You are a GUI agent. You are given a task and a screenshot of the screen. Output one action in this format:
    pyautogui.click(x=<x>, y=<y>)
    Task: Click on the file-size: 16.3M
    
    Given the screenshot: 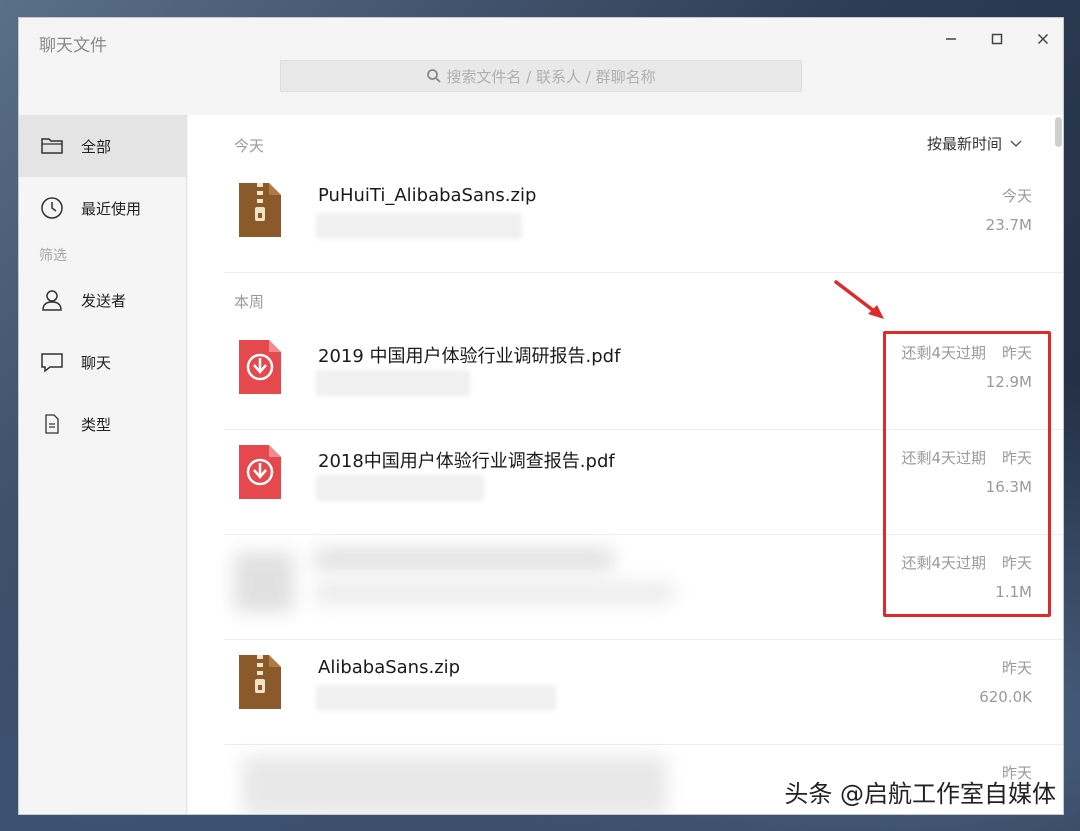 What is the action you would take?
    pyautogui.click(x=1008, y=487)
    